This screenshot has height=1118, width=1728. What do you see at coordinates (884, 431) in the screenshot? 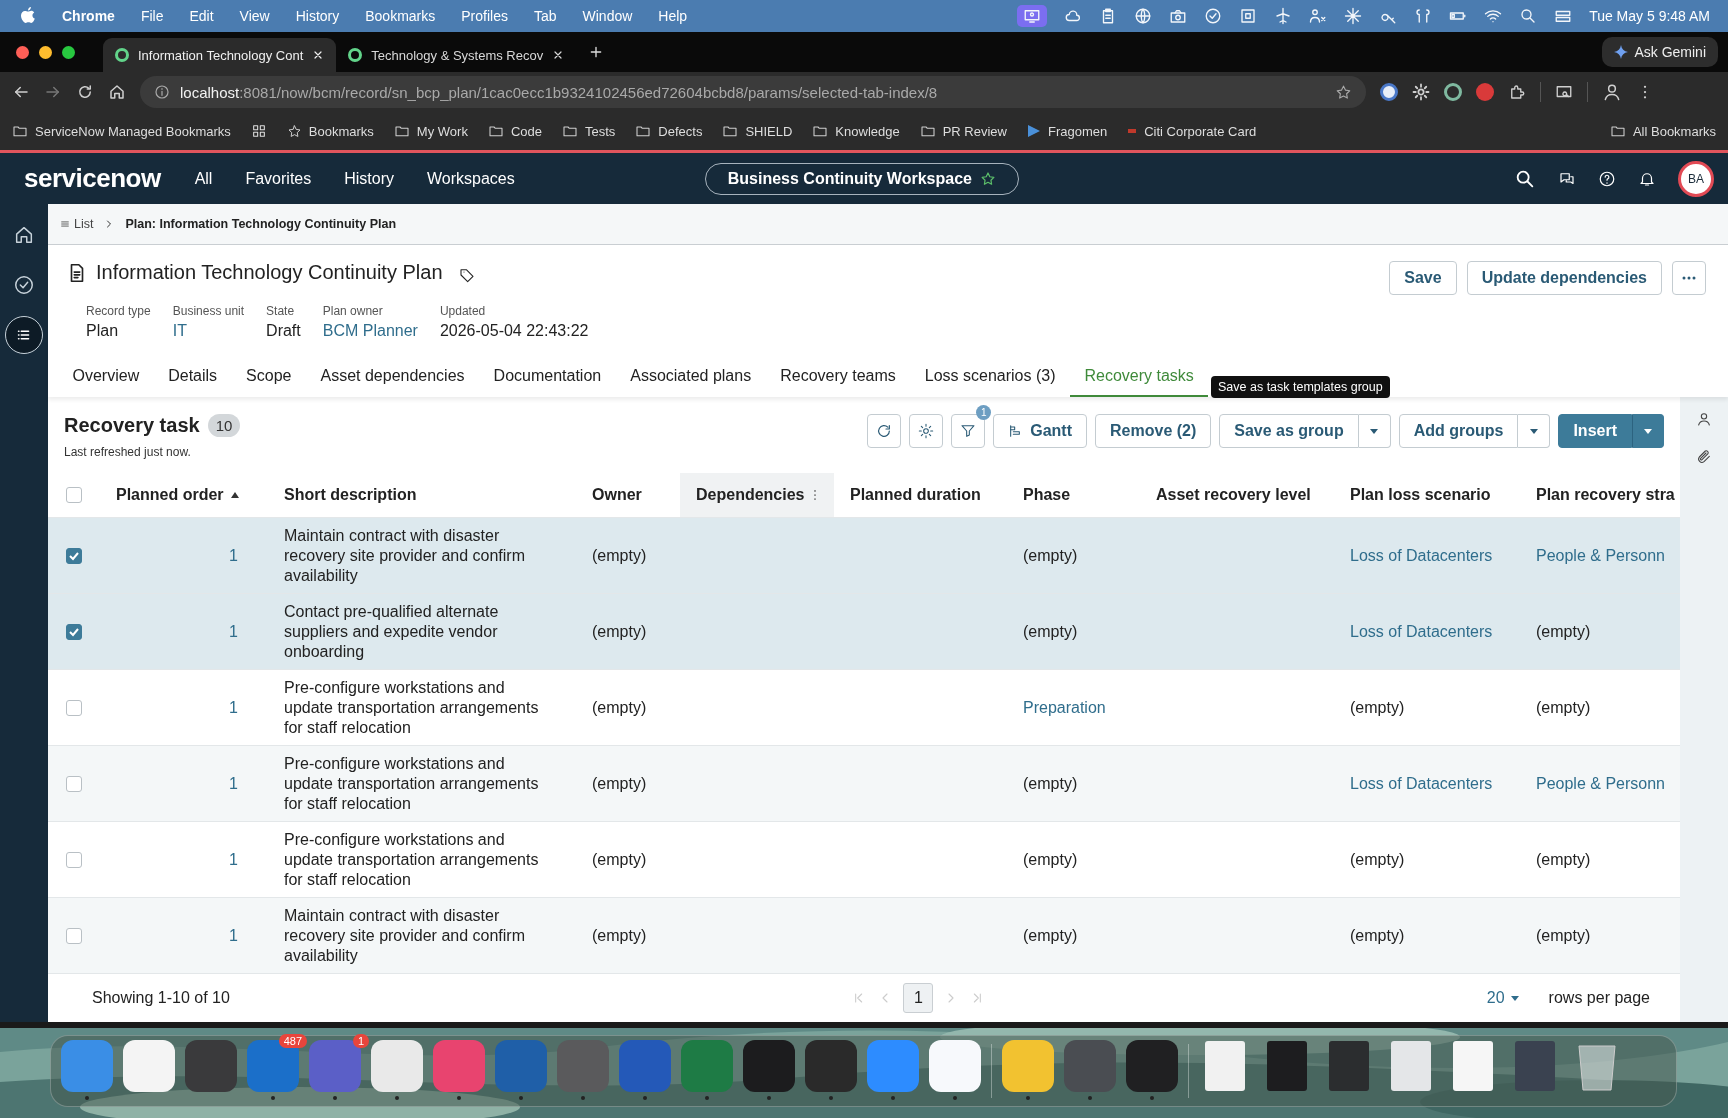
I see `refresh-button` at bounding box center [884, 431].